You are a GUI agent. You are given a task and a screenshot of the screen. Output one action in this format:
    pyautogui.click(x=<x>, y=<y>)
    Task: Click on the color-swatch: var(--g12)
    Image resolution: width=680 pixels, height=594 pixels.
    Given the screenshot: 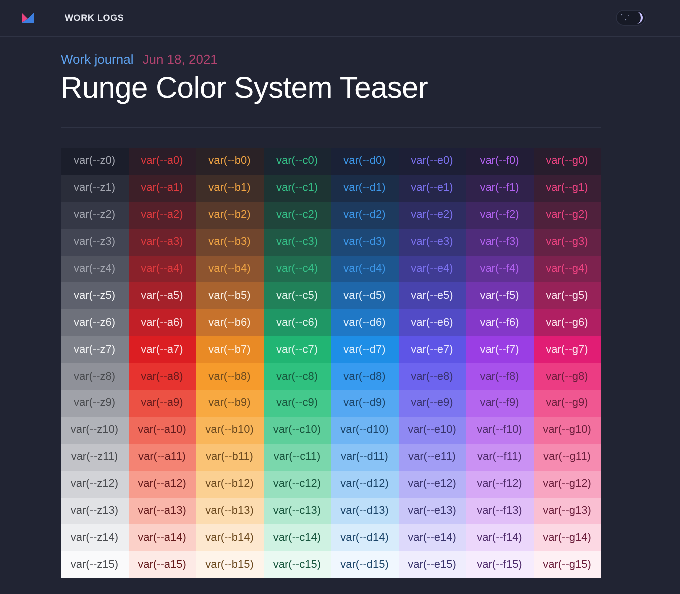 What is the action you would take?
    pyautogui.click(x=567, y=484)
    